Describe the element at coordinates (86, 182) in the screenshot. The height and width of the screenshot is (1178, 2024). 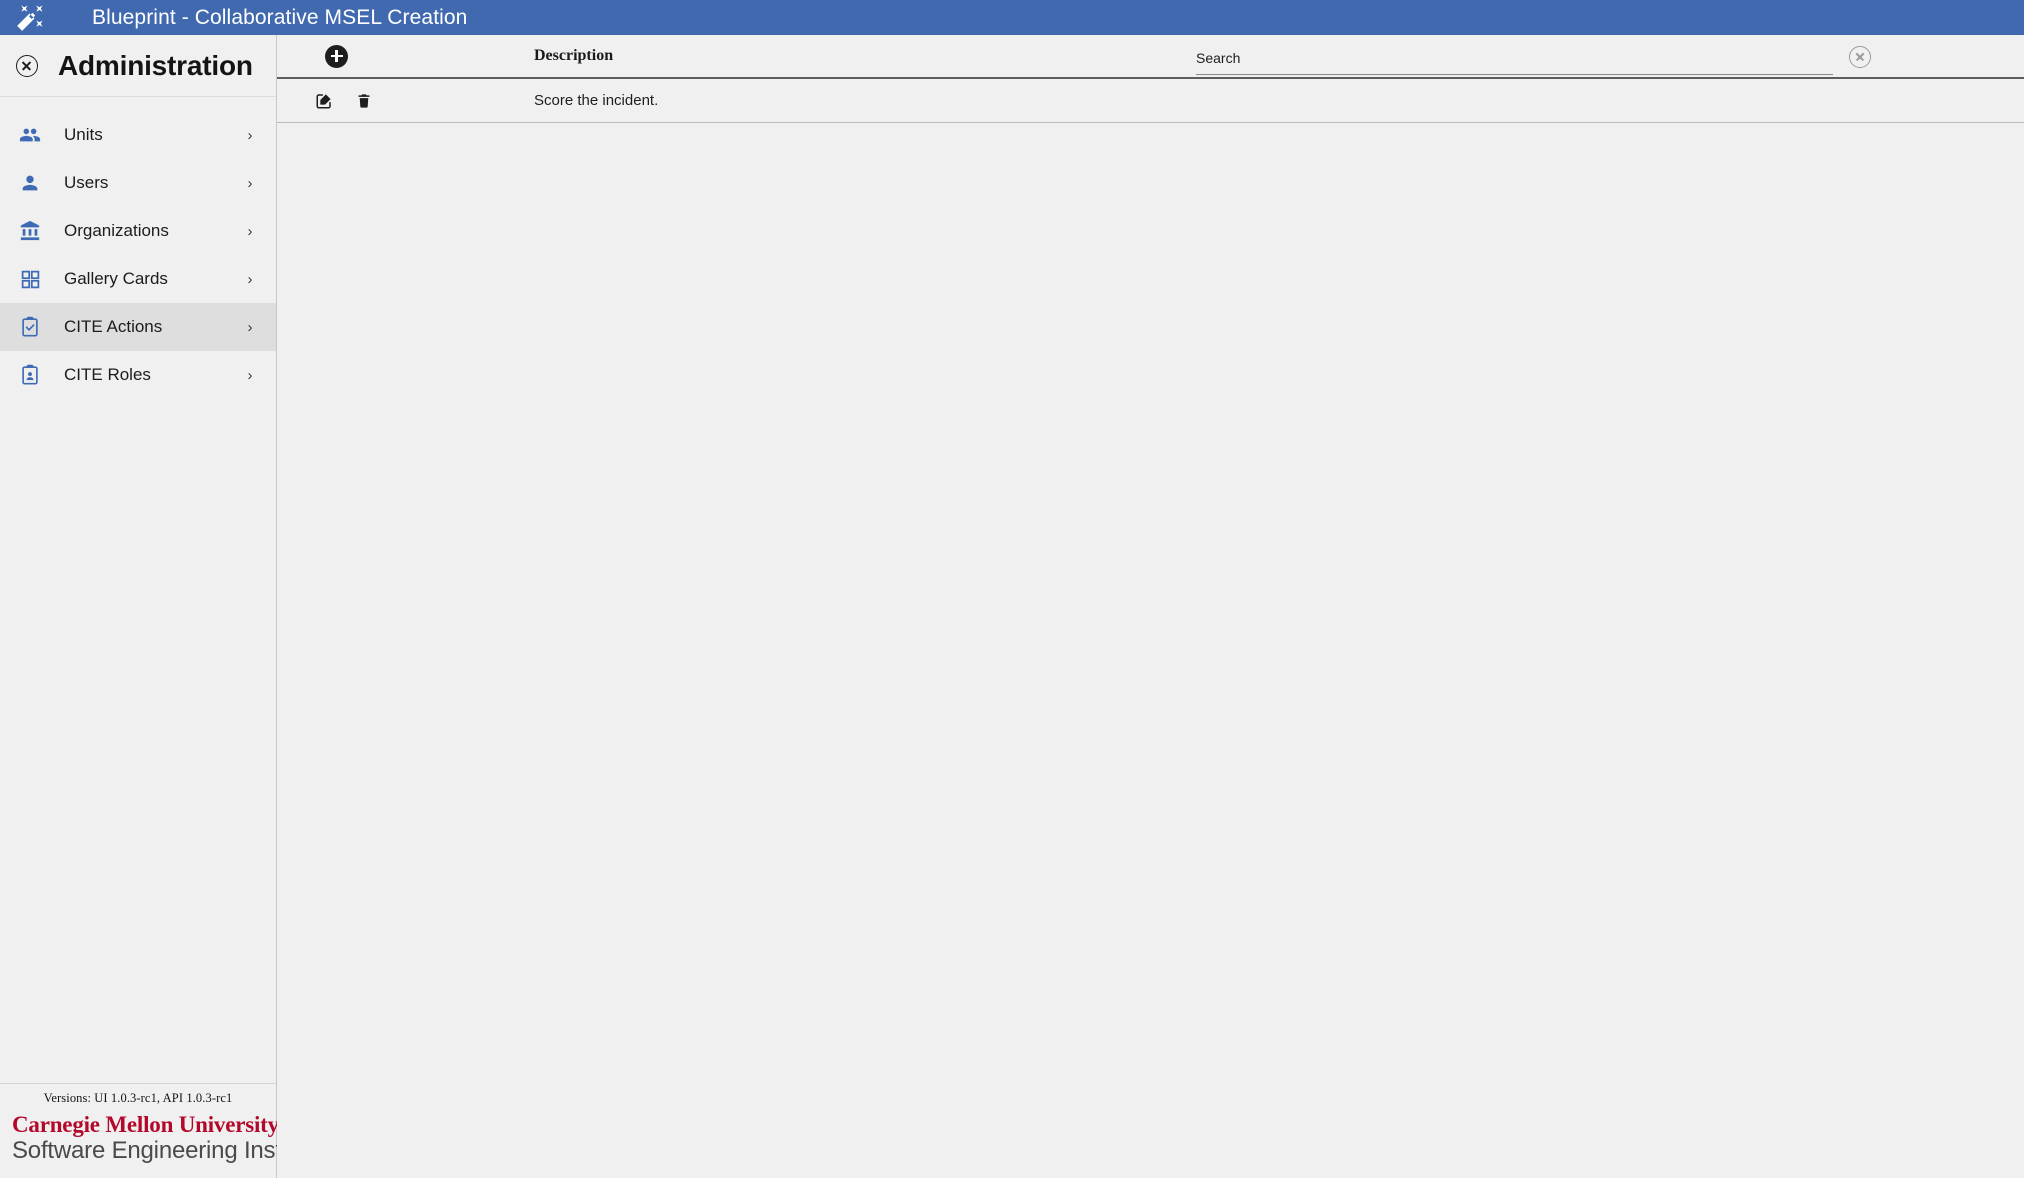
I see `sidebar-item-label: Users` at that location.